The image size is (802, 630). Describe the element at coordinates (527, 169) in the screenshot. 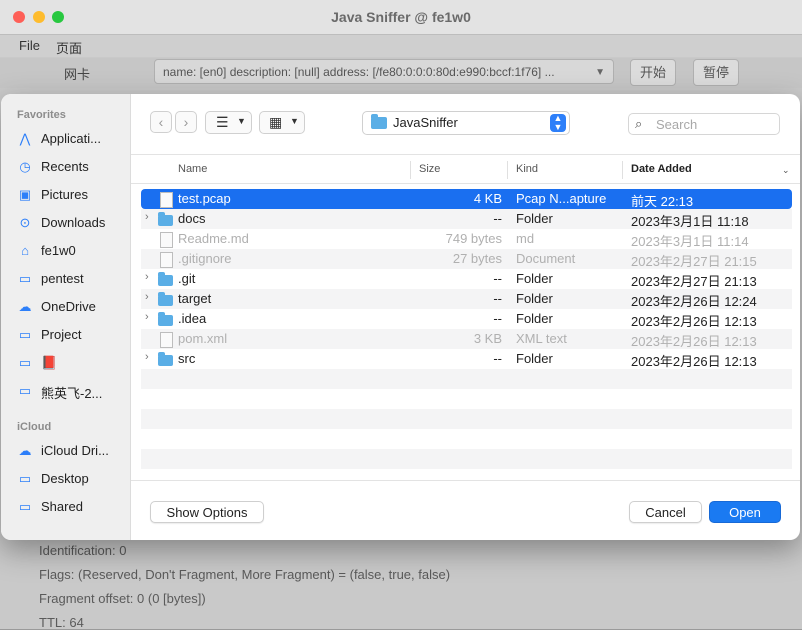

I see `column-kind: Kind` at that location.